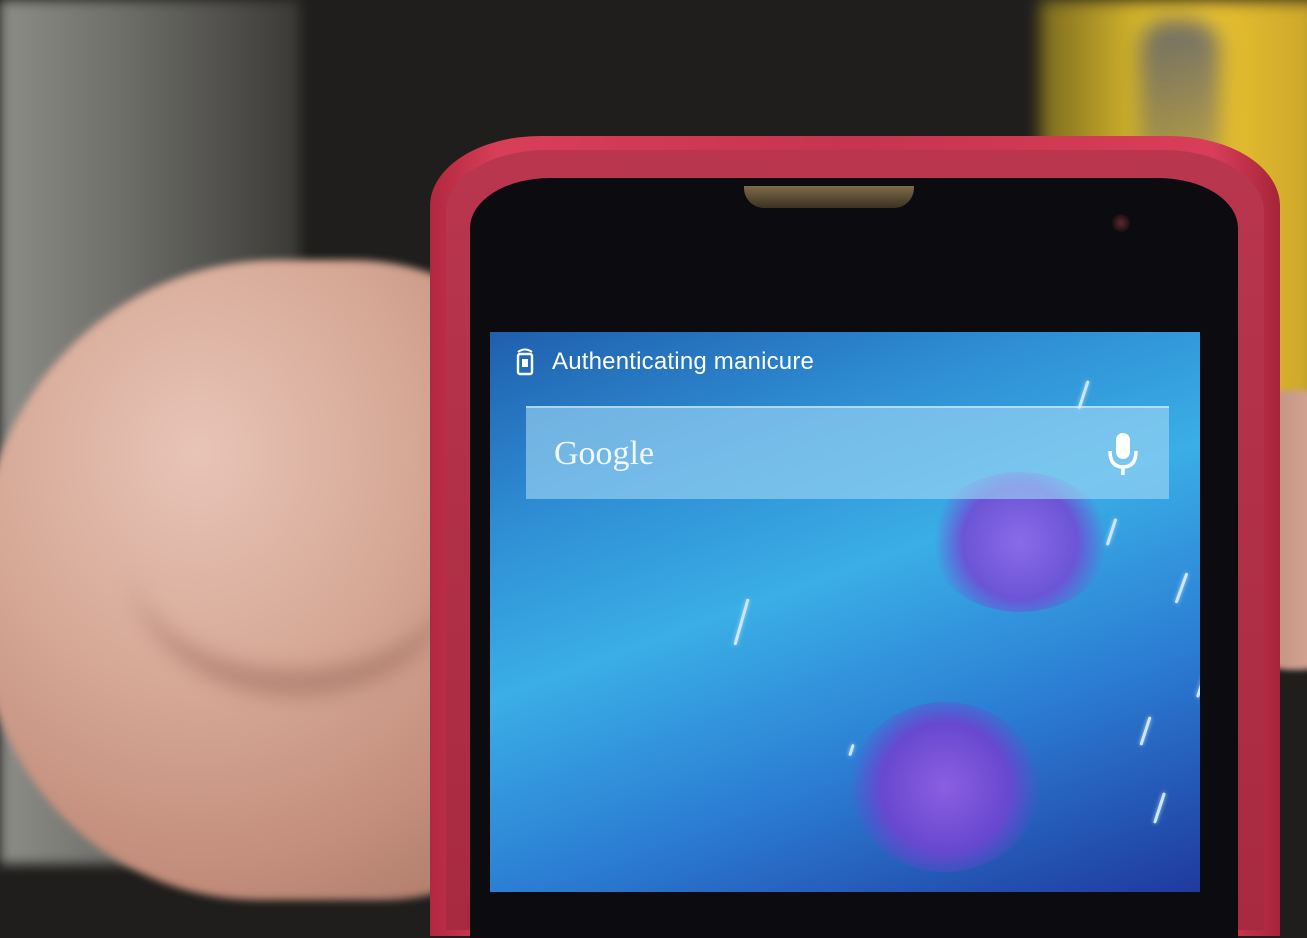 Image resolution: width=1307 pixels, height=938 pixels. I want to click on thumb-crease, so click(295, 563).